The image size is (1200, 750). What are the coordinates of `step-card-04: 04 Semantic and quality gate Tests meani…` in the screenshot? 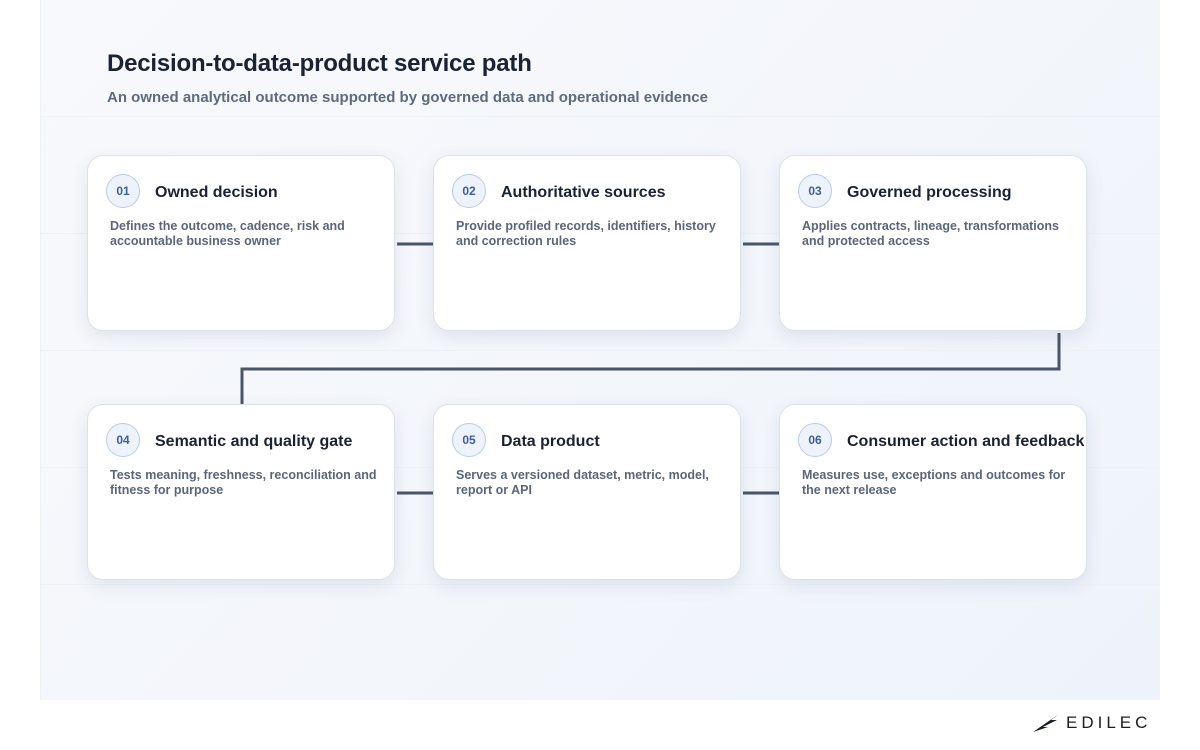 It's located at (241, 492).